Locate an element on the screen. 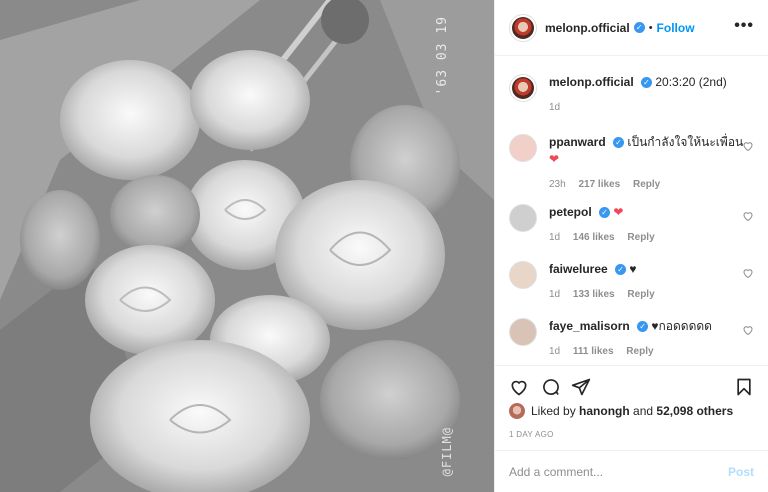  film-watermark: @FILM@ is located at coordinates (447, 451).